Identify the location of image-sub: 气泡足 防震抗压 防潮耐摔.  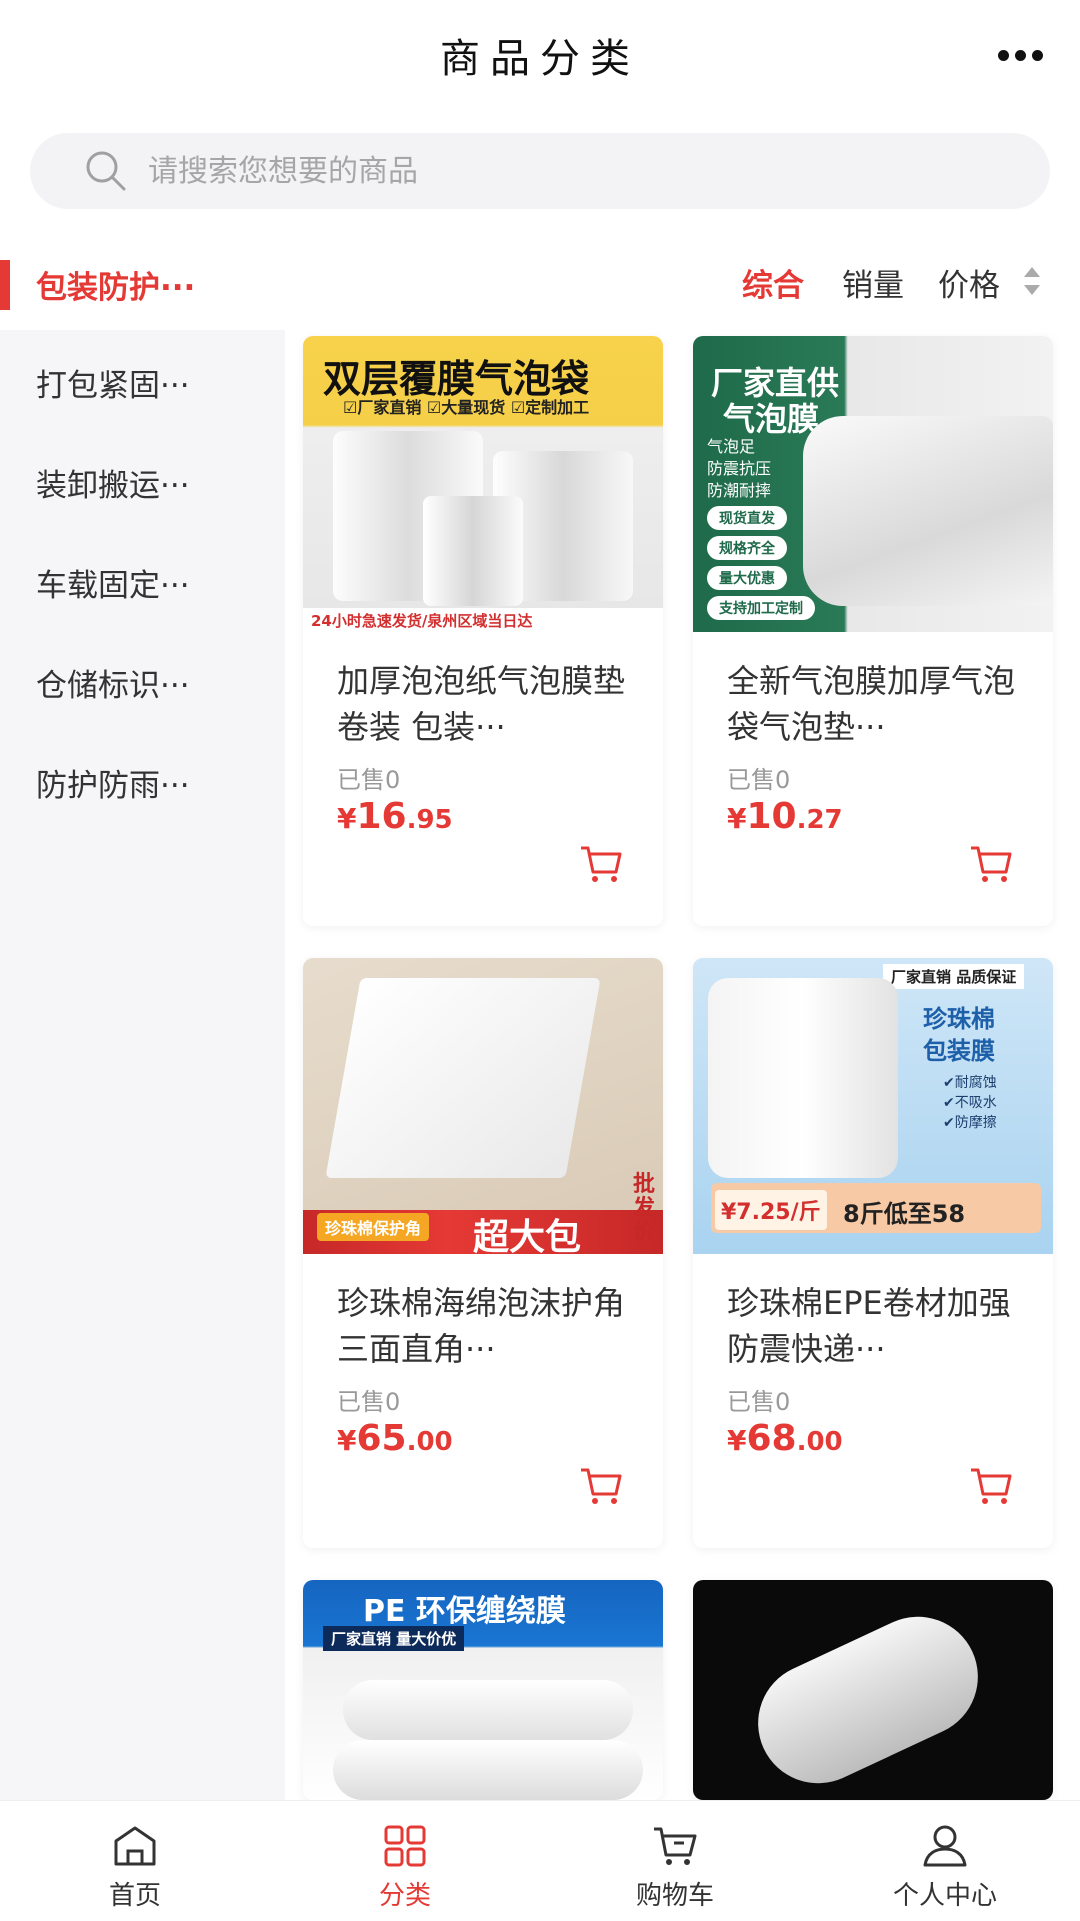
(739, 468).